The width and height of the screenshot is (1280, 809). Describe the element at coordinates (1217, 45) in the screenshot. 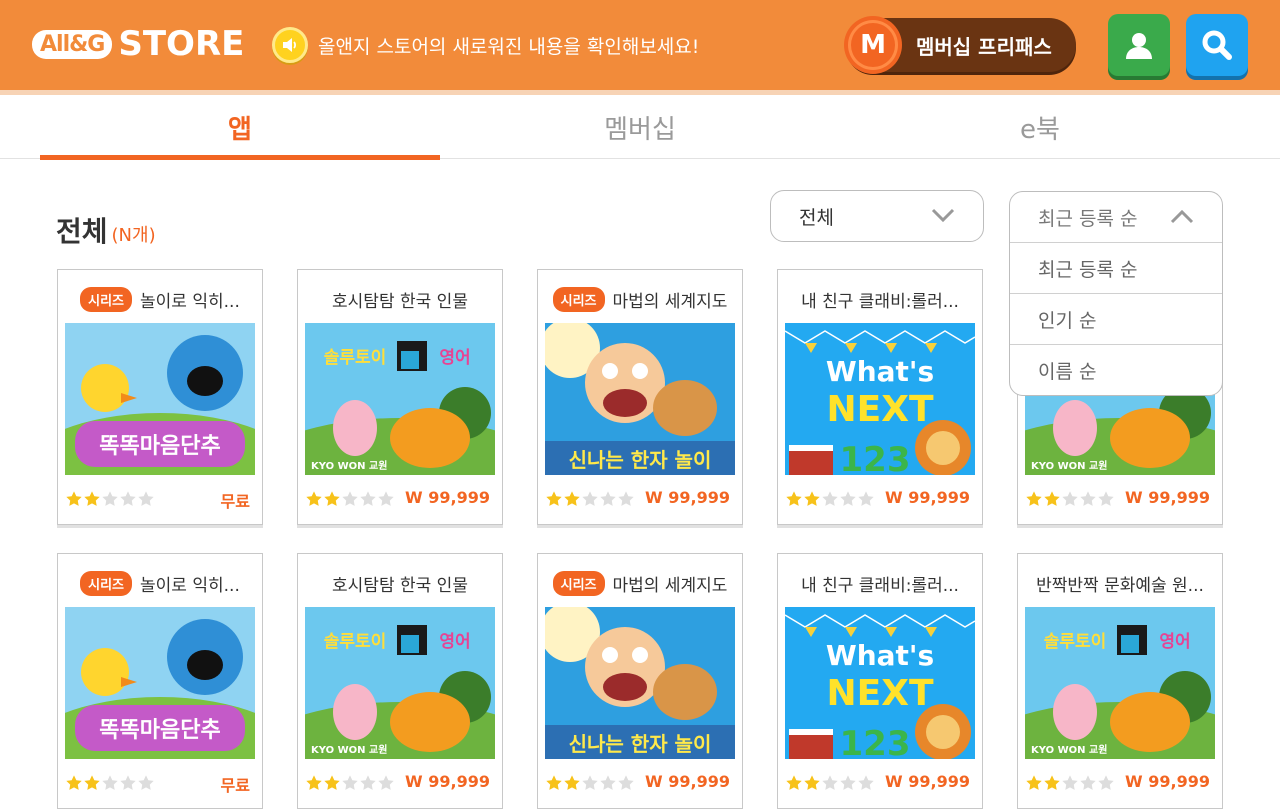

I see `search-button` at that location.